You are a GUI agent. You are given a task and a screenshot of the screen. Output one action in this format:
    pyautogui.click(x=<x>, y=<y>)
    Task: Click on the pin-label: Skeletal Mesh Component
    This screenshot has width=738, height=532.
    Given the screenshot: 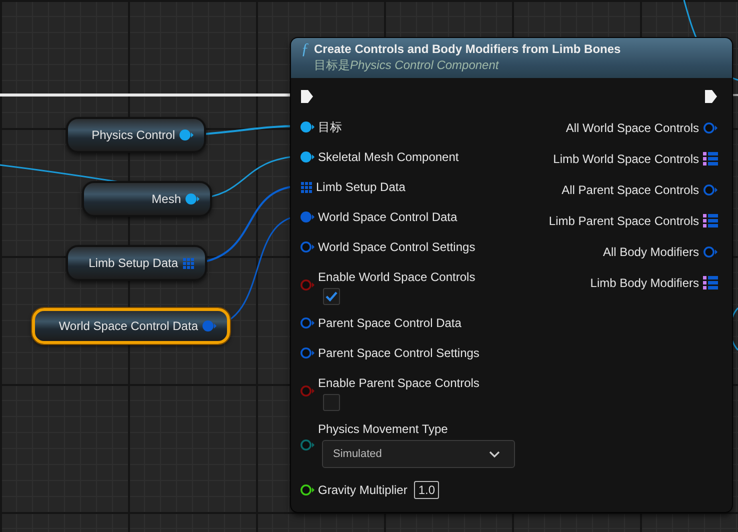 What is the action you would take?
    pyautogui.click(x=388, y=157)
    